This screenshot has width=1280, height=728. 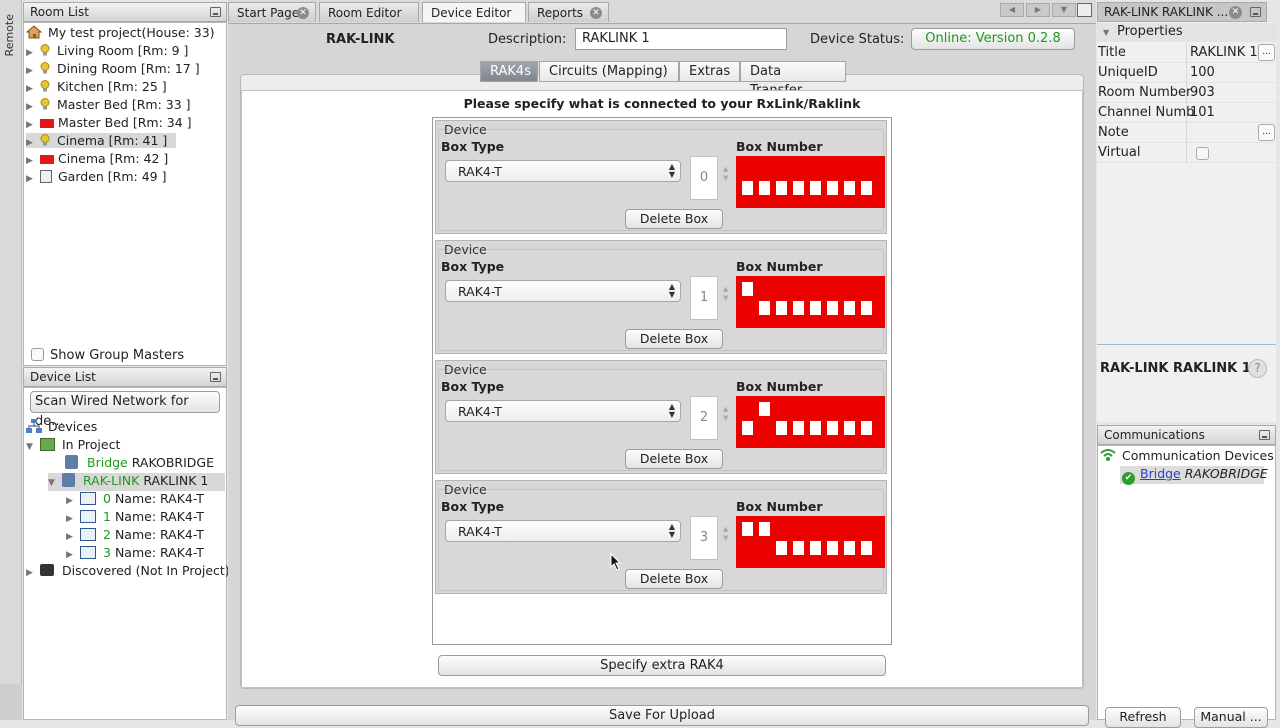 I want to click on in-project-node: ▼ In Project, so click(x=73, y=444).